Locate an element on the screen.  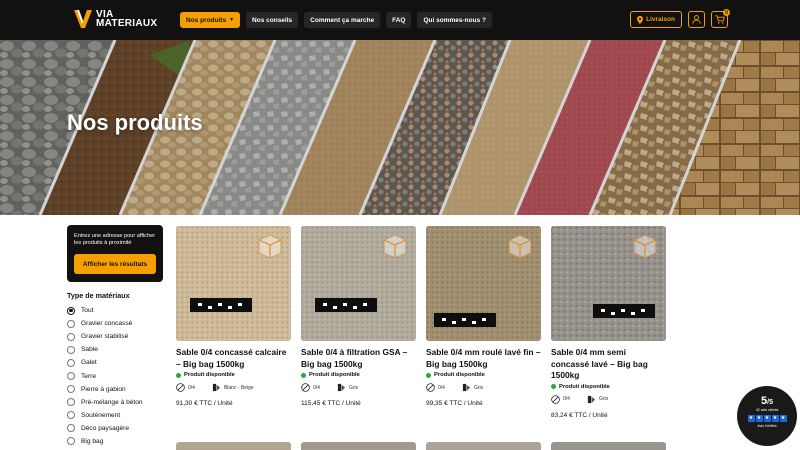
color-value: Blanc - Beige is located at coordinates (238, 387).